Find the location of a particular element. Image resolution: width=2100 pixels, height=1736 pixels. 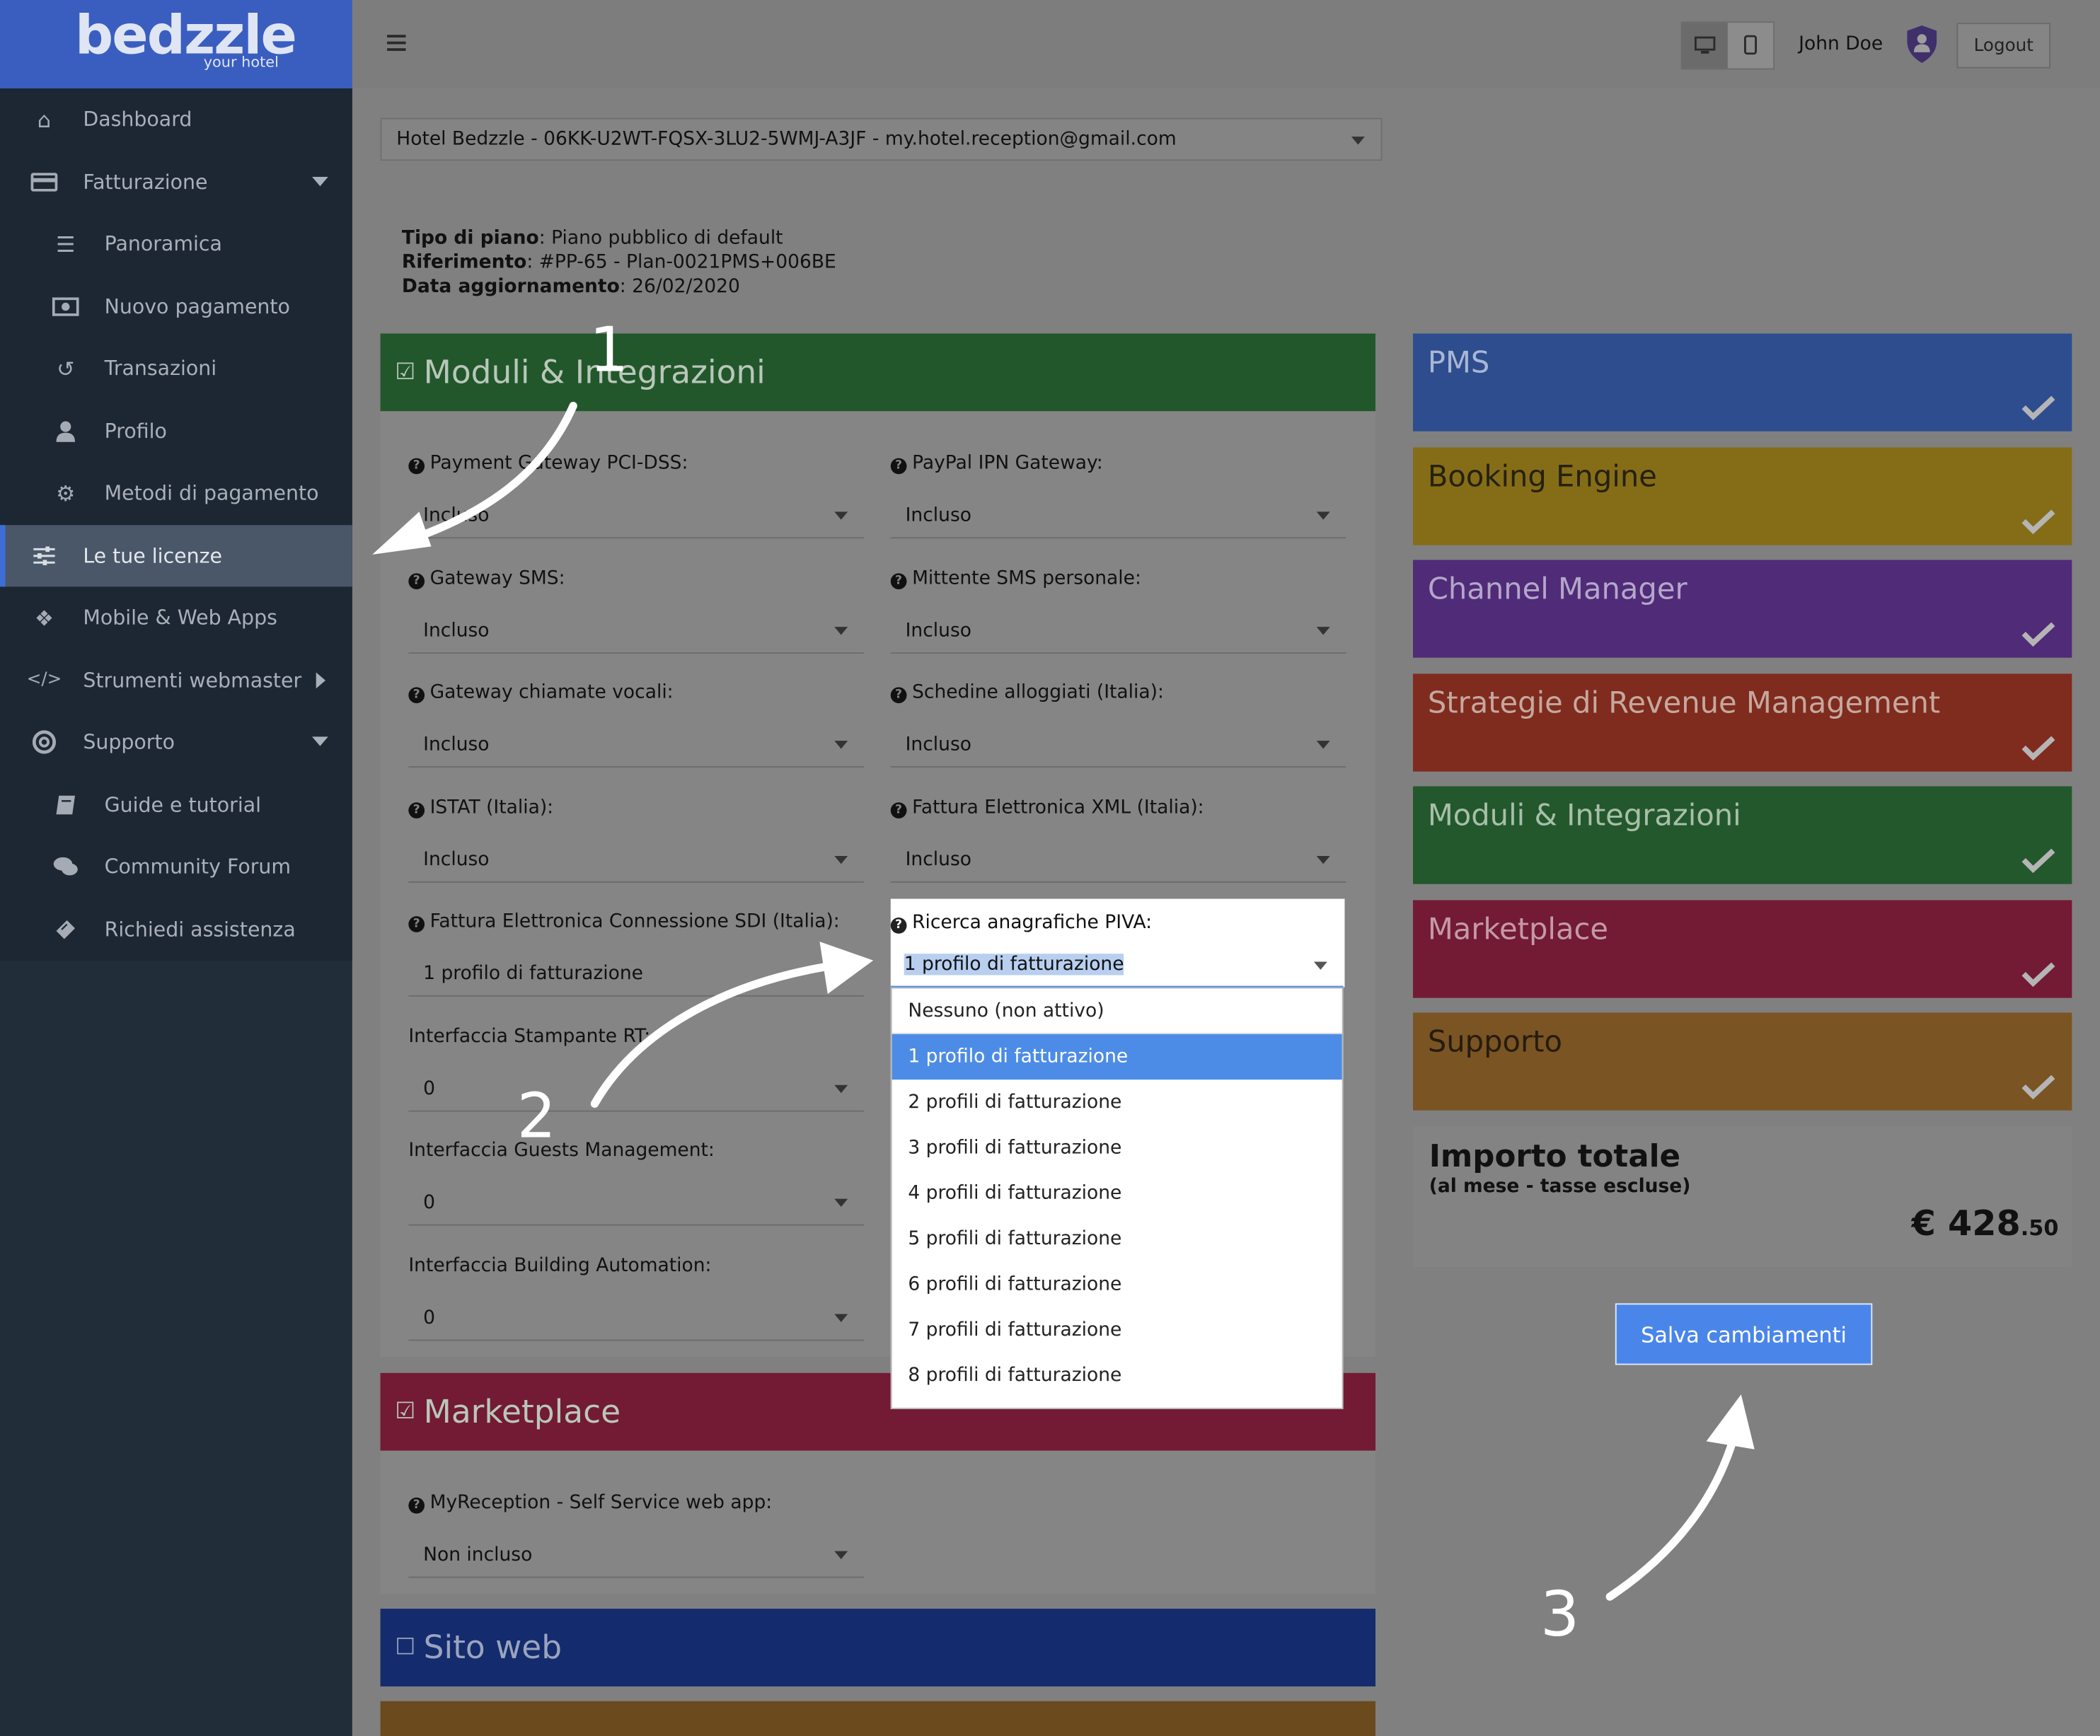

annotation-number-1: 1 is located at coordinates (609, 349).